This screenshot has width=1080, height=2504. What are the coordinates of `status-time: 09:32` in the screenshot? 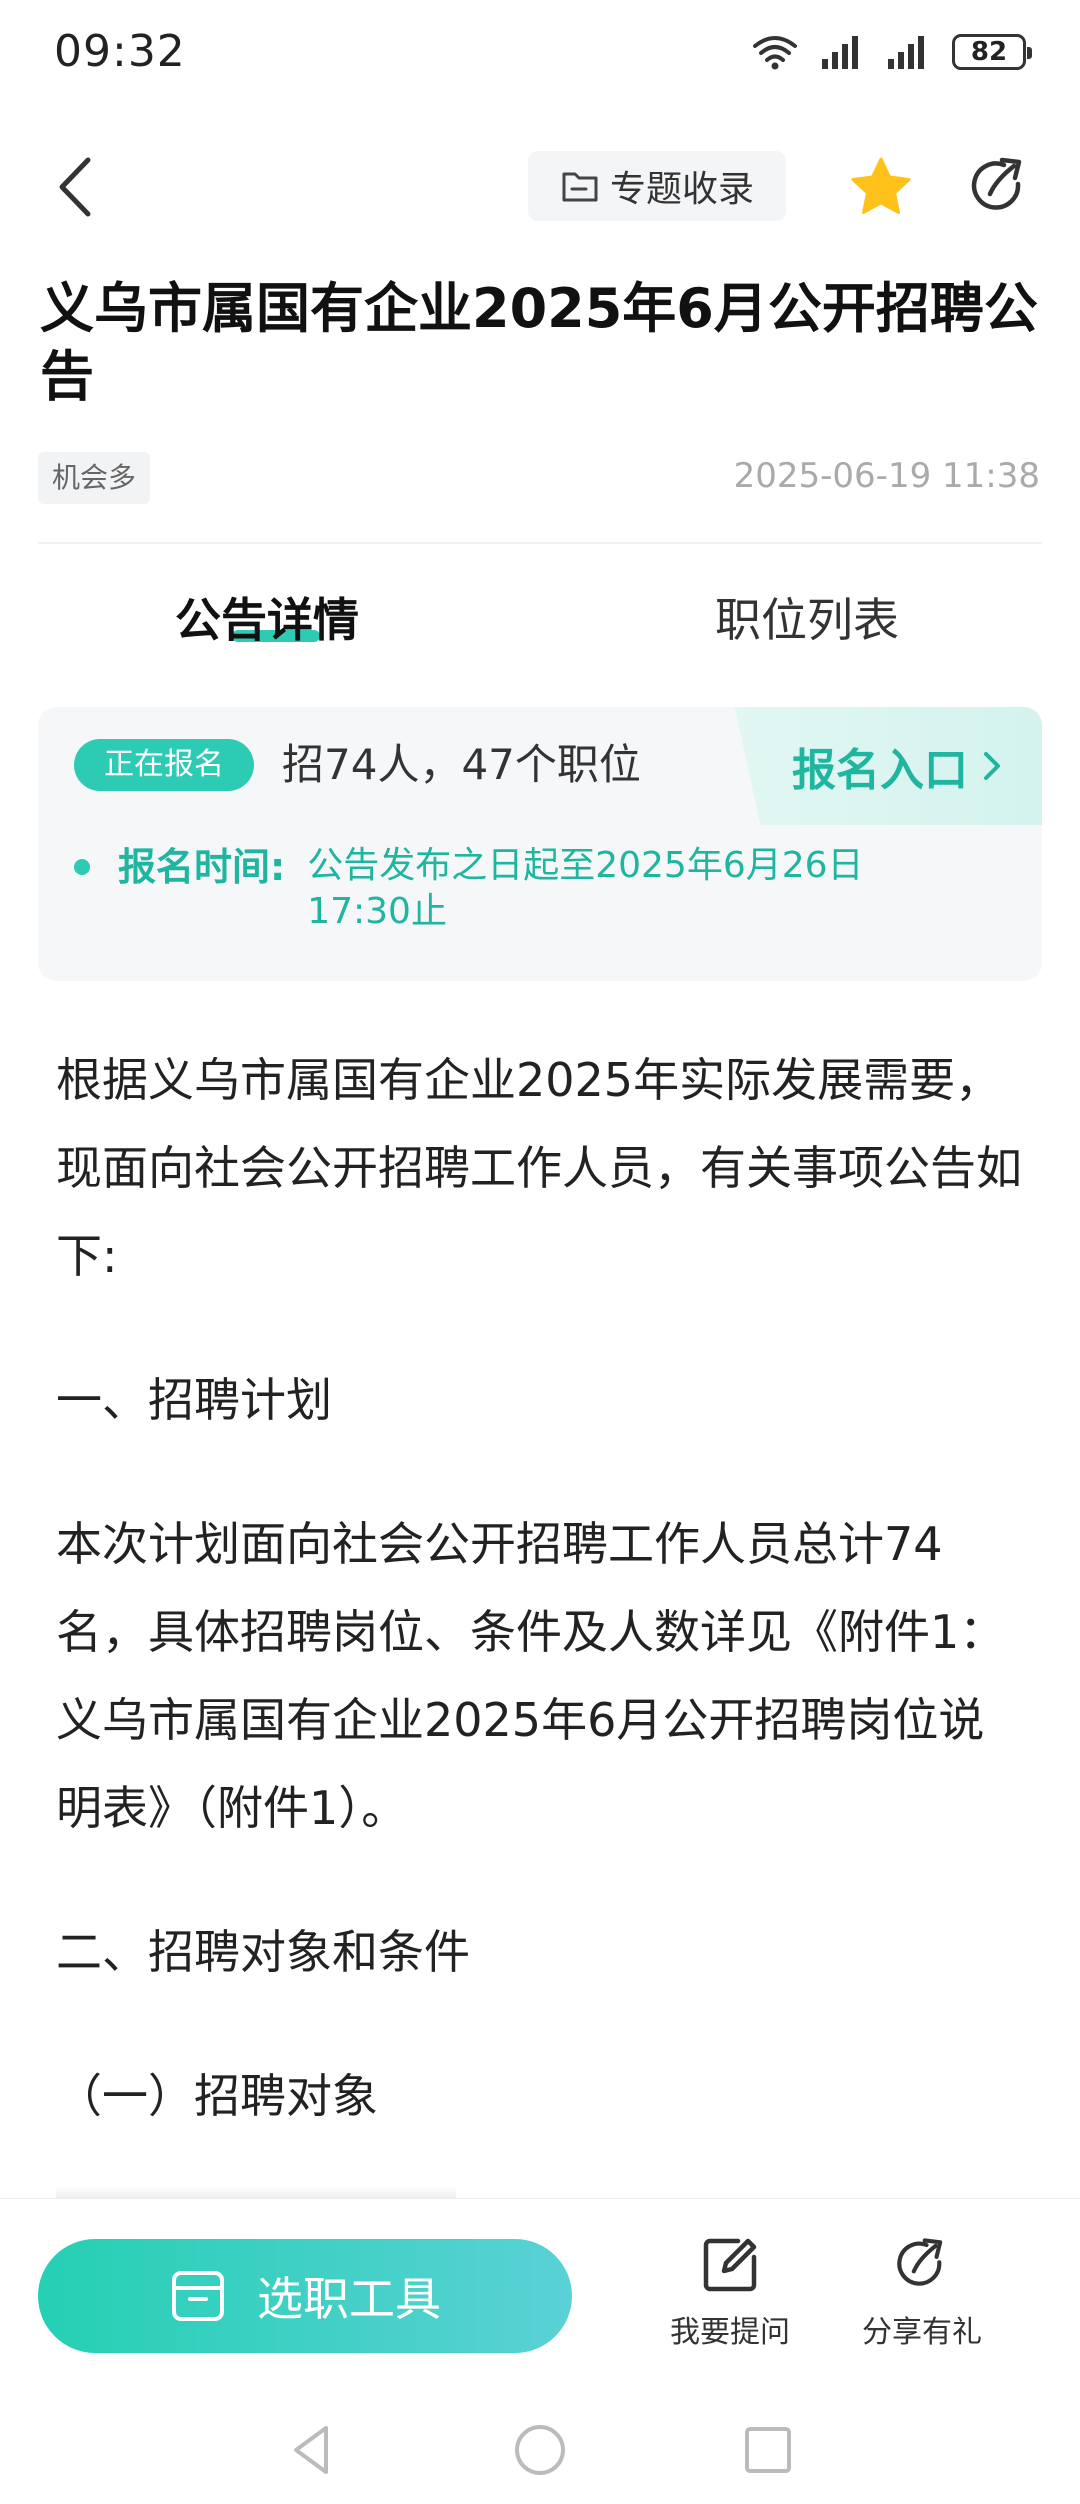 It's located at (120, 51).